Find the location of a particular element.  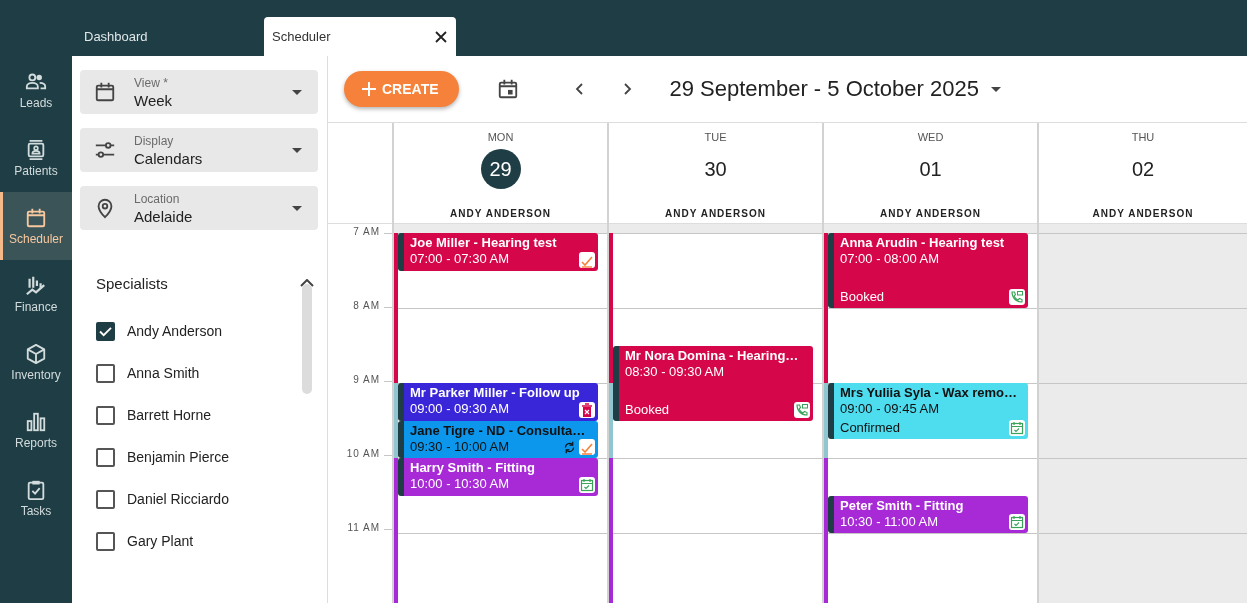

nav-item: Patients is located at coordinates (36, 158).